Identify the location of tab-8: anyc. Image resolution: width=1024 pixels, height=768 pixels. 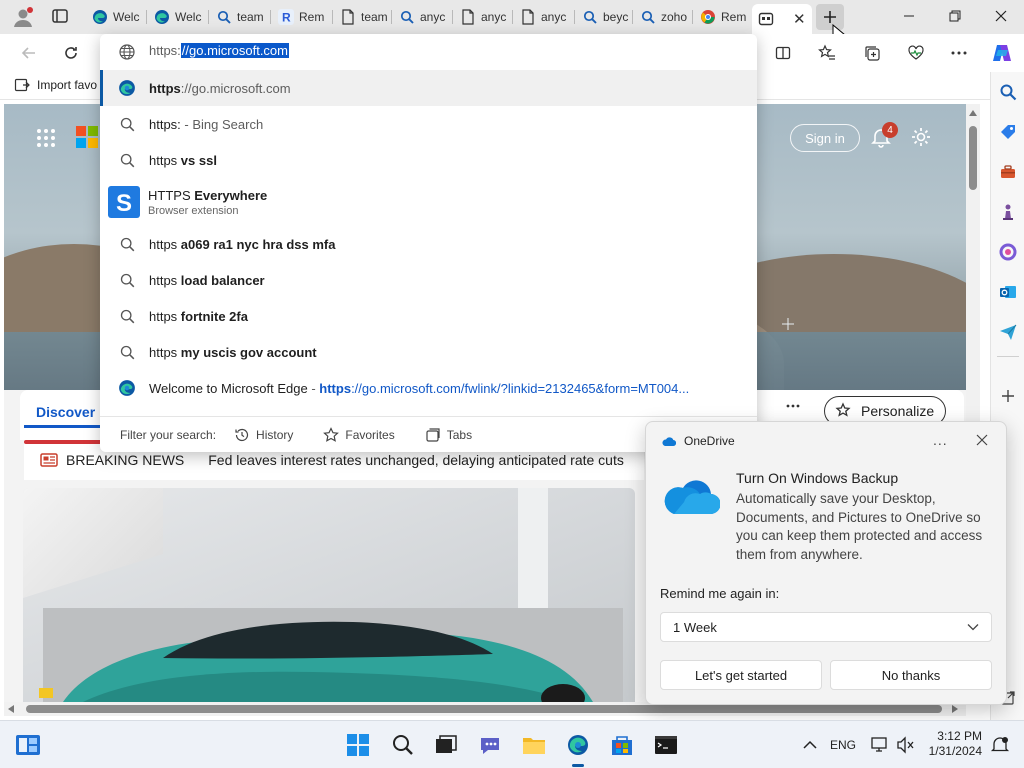
(542, 17).